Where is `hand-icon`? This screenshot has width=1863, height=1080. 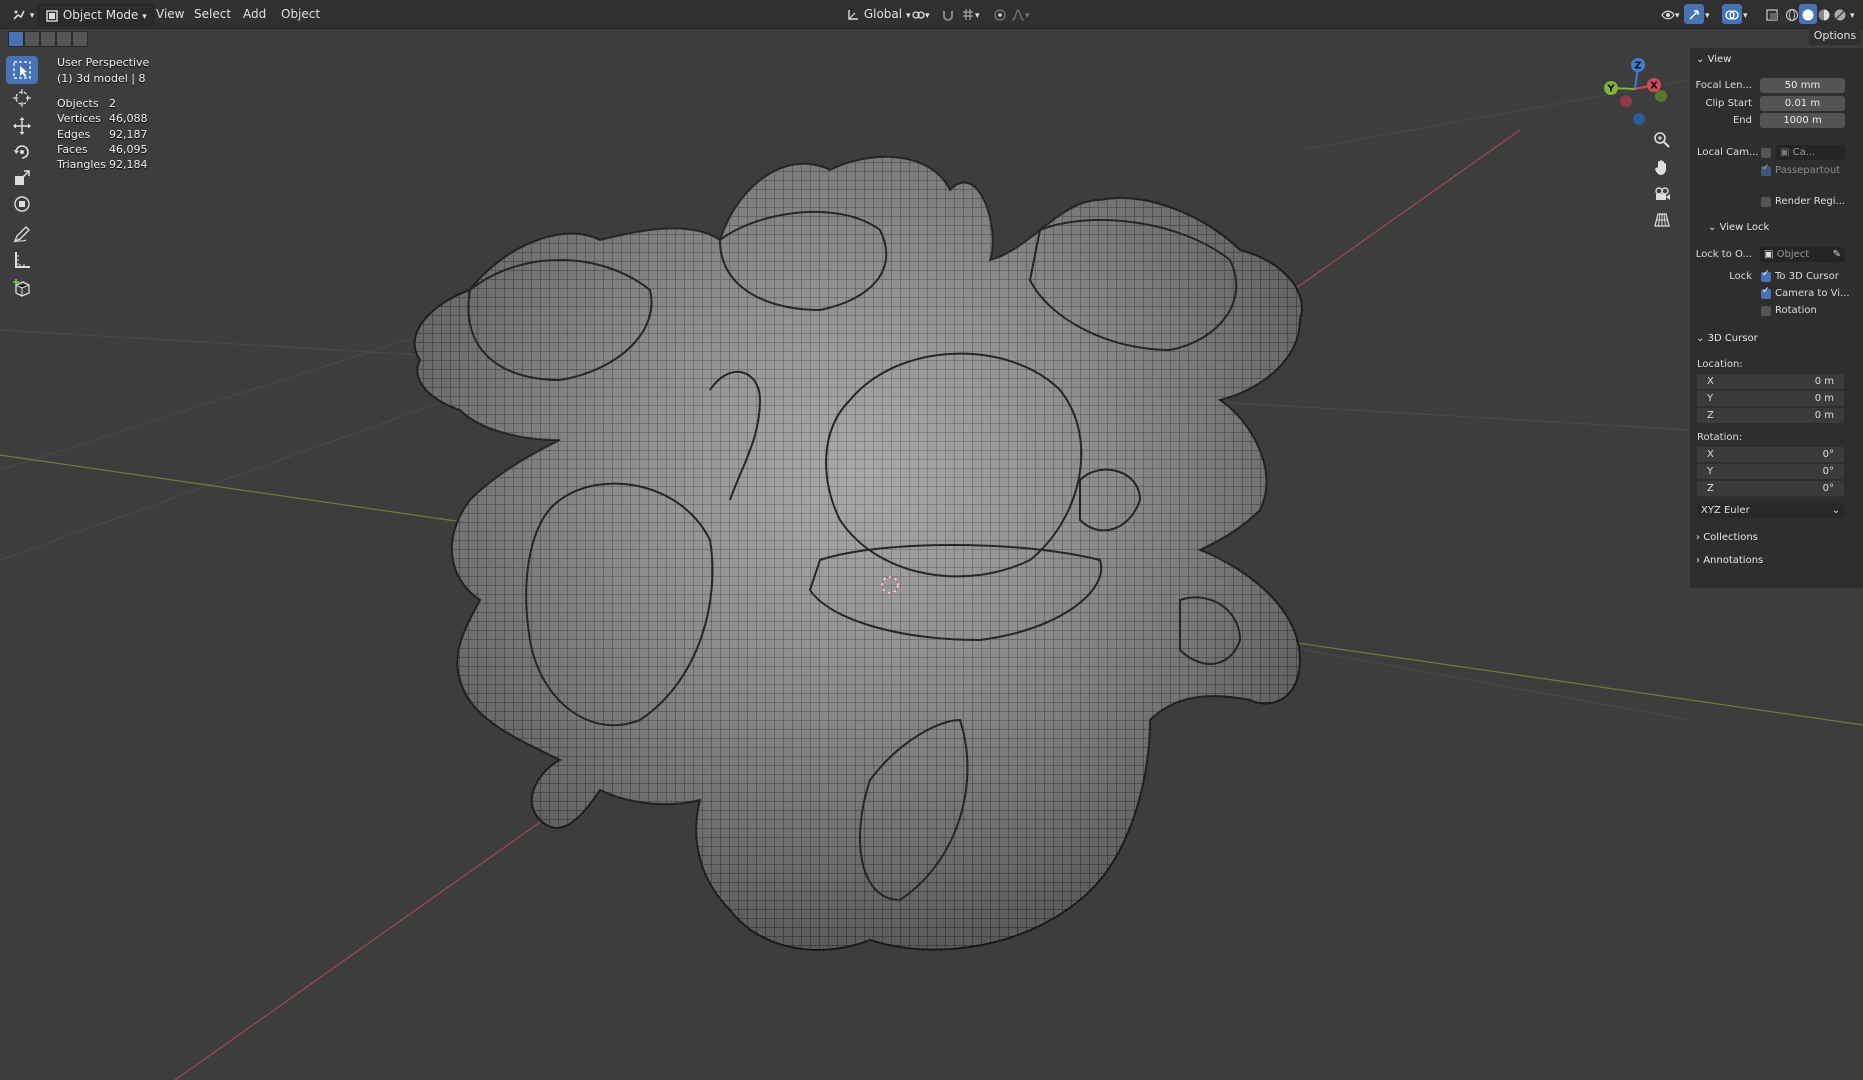 hand-icon is located at coordinates (1660, 167).